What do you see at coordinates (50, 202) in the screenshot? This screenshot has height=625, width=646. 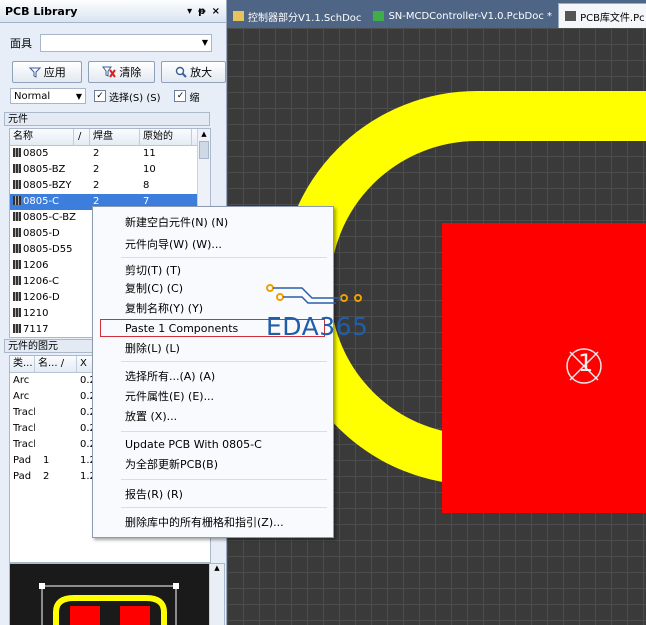 I see `component-name: 0805-C` at bounding box center [50, 202].